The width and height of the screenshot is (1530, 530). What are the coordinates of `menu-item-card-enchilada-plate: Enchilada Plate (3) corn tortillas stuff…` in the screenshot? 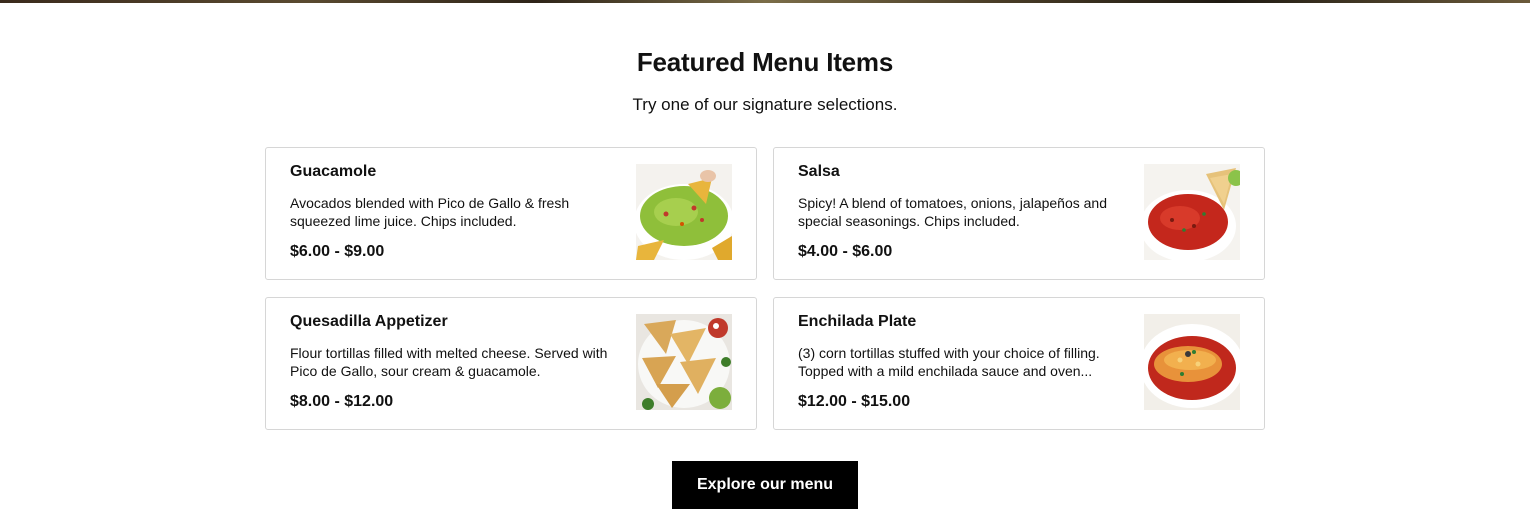 It's located at (1019, 363).